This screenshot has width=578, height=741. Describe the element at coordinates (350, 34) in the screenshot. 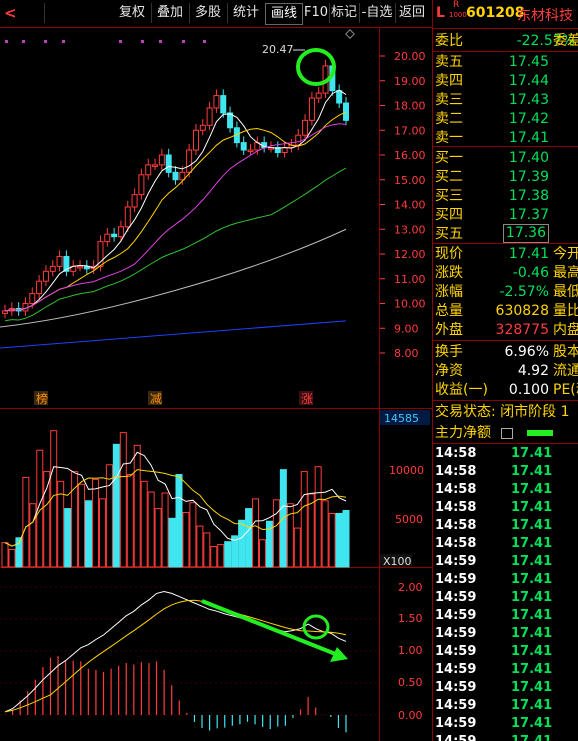

I see `diamond-icon` at that location.